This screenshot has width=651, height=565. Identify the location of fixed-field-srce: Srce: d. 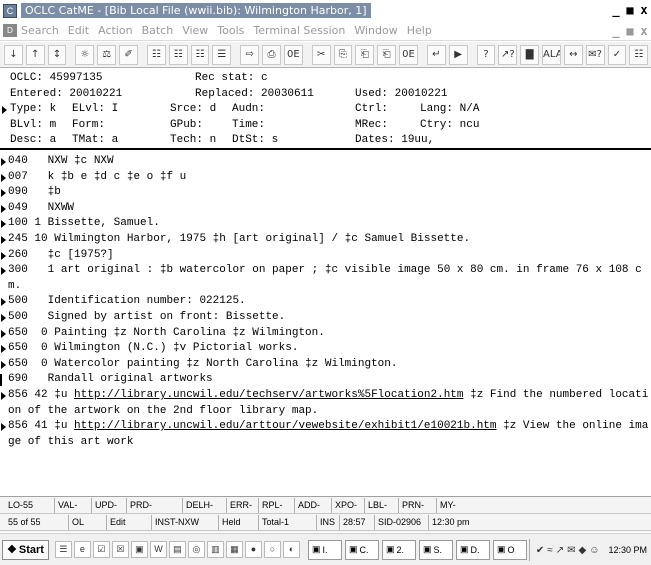
(193, 110).